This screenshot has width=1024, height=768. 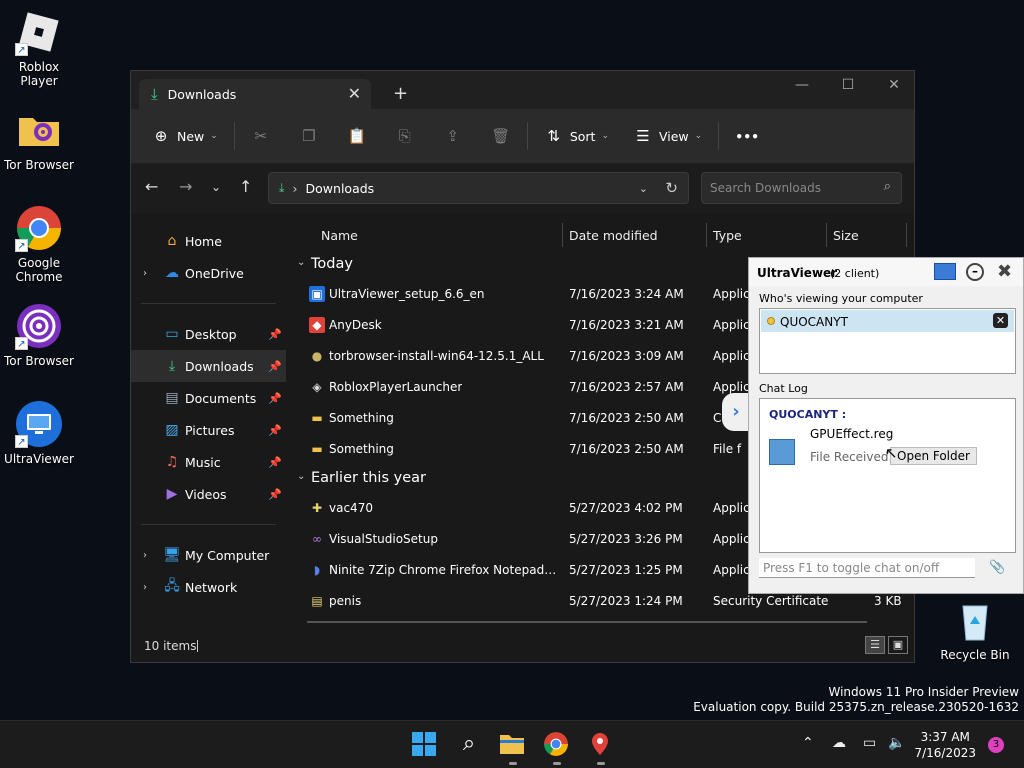 I want to click on horizontal-scrollbar, so click(x=587, y=622).